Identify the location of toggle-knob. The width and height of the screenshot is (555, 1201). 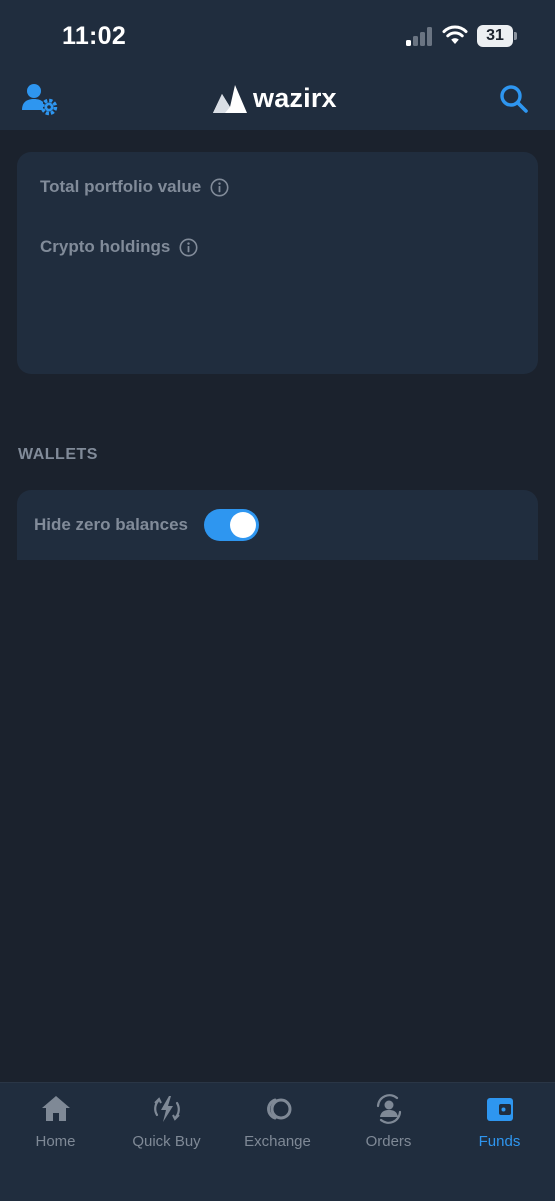
(243, 525).